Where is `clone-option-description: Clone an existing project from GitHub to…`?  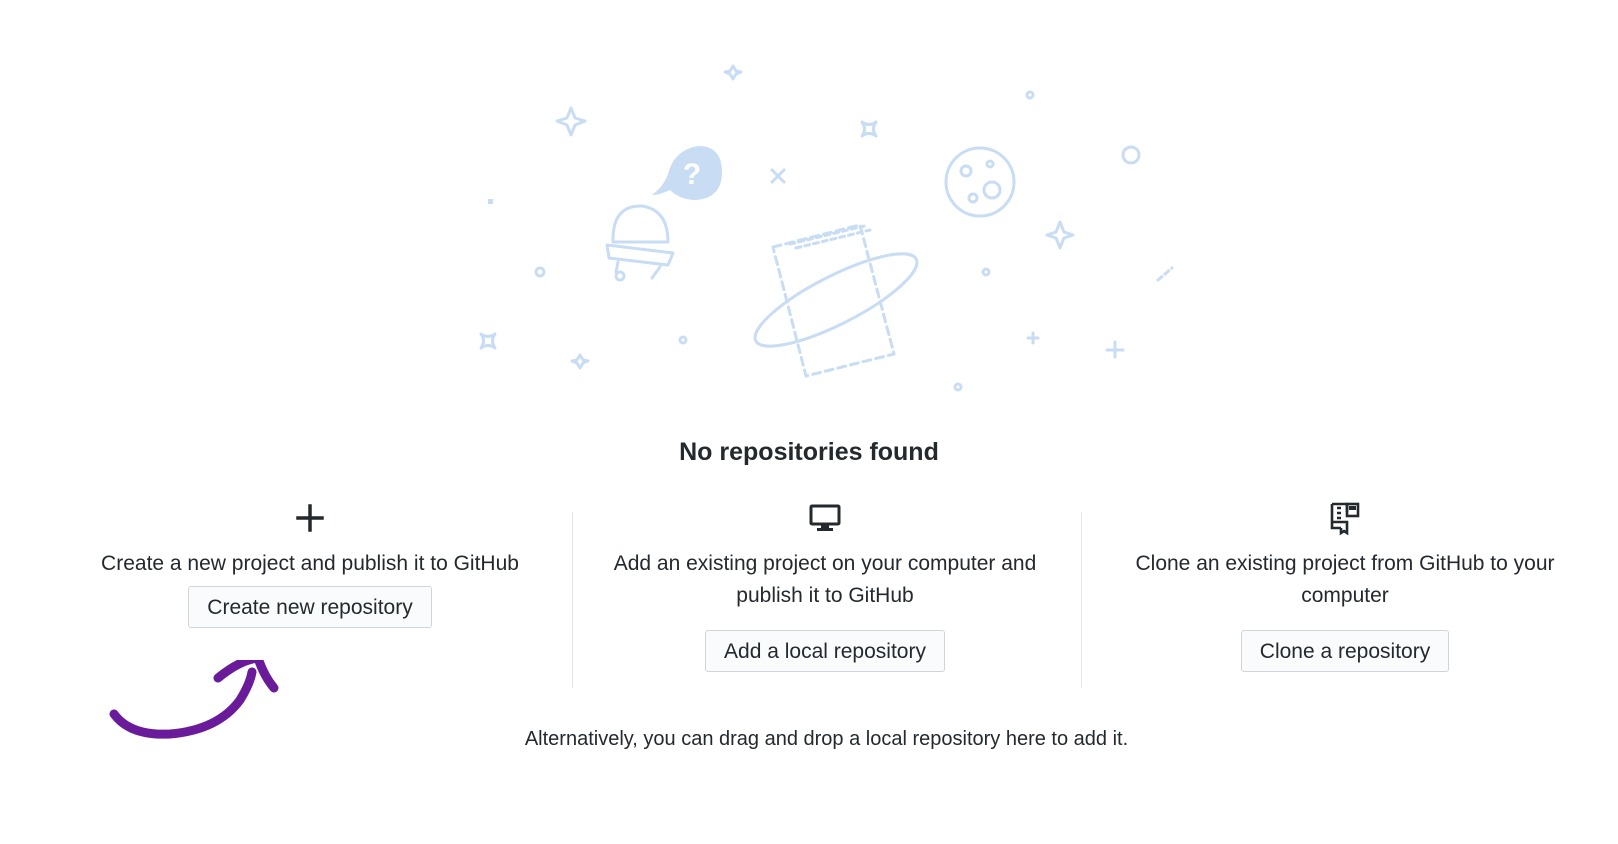 clone-option-description: Clone an existing project from GitHub to… is located at coordinates (1345, 579).